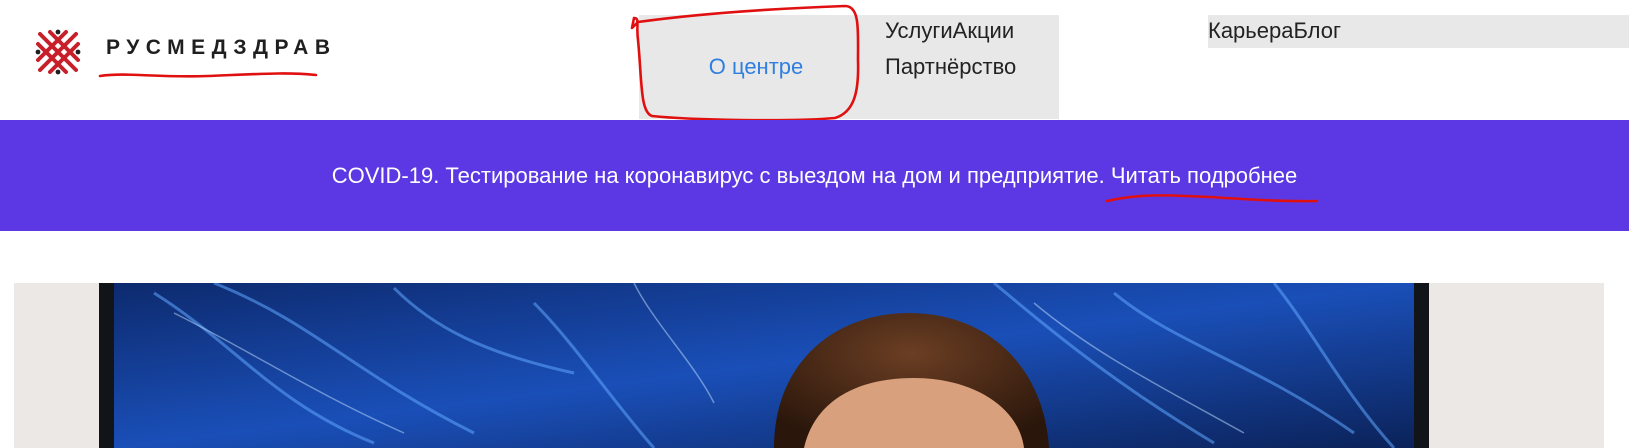  Describe the element at coordinates (919, 30) in the screenshot. I see `nav-services-link: Услуги` at that location.